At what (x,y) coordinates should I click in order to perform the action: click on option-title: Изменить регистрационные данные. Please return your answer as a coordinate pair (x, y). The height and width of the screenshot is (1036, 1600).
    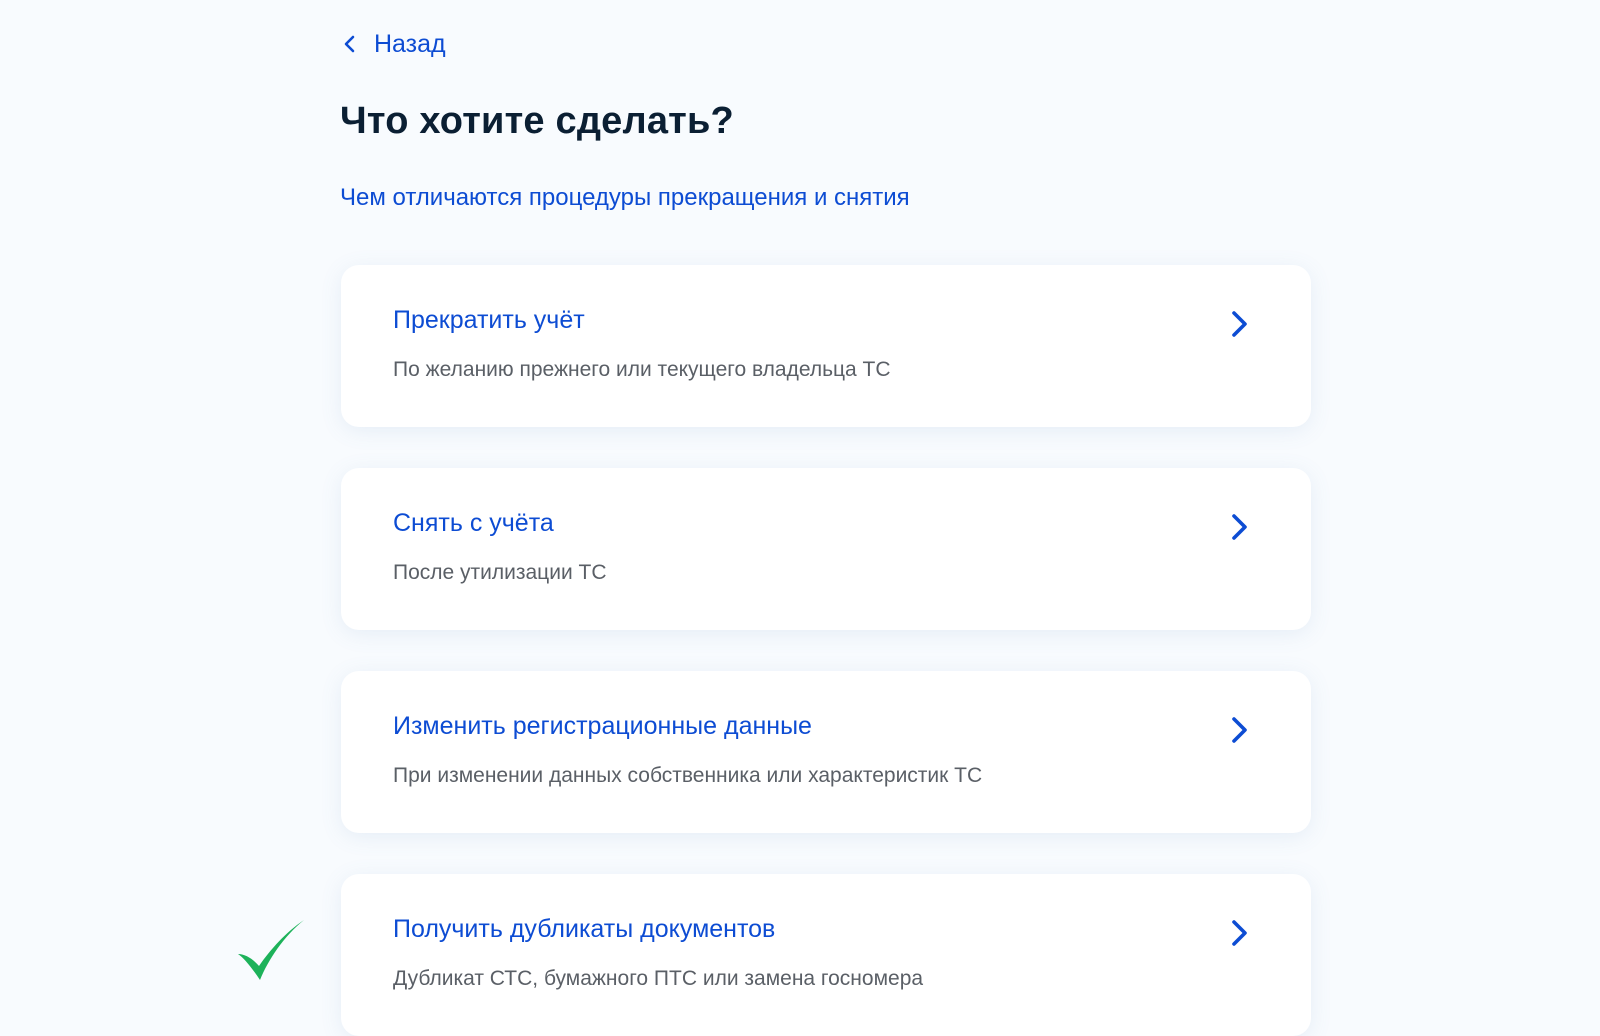
    Looking at the image, I should click on (602, 726).